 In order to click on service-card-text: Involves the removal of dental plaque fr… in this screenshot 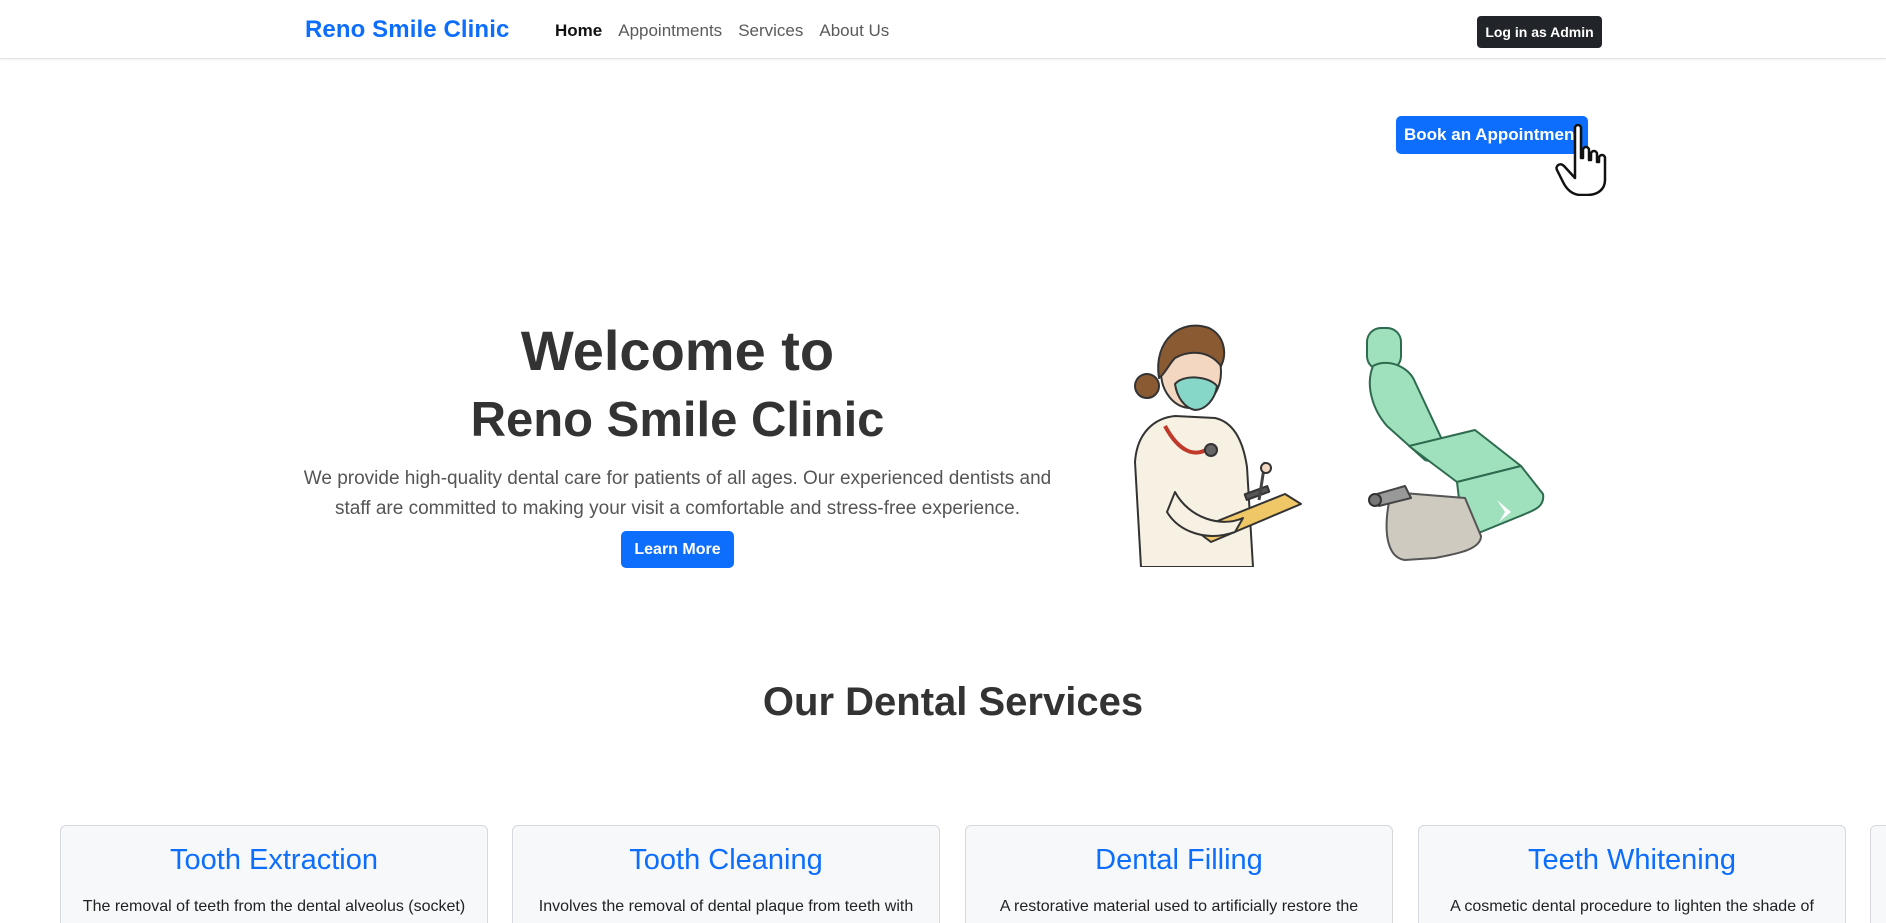, I will do `click(726, 906)`.